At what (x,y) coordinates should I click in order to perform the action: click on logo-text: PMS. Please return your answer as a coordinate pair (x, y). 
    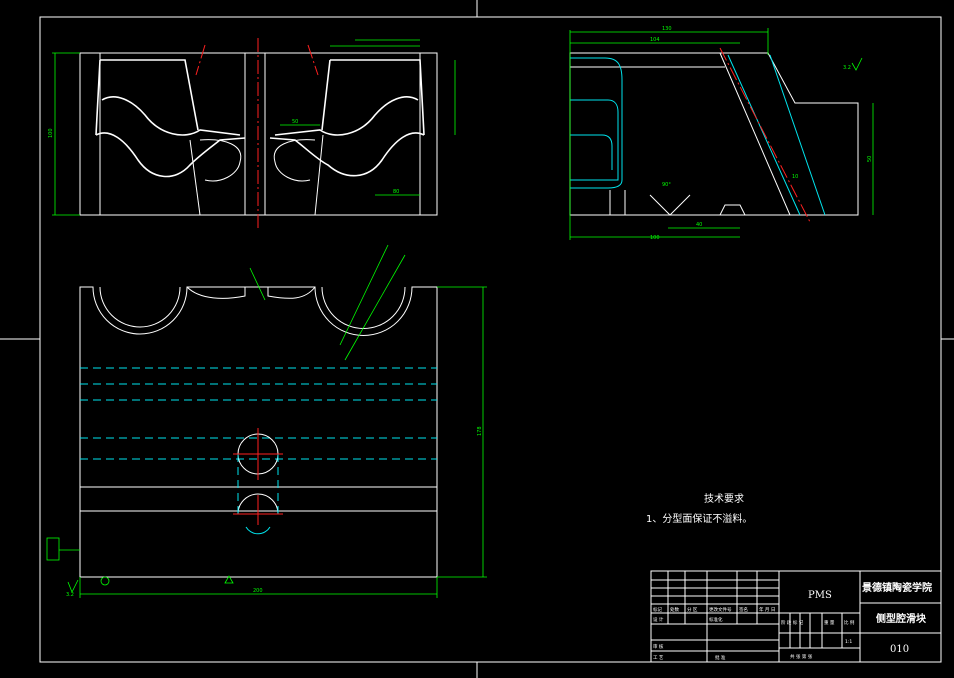
    Looking at the image, I should click on (820, 595).